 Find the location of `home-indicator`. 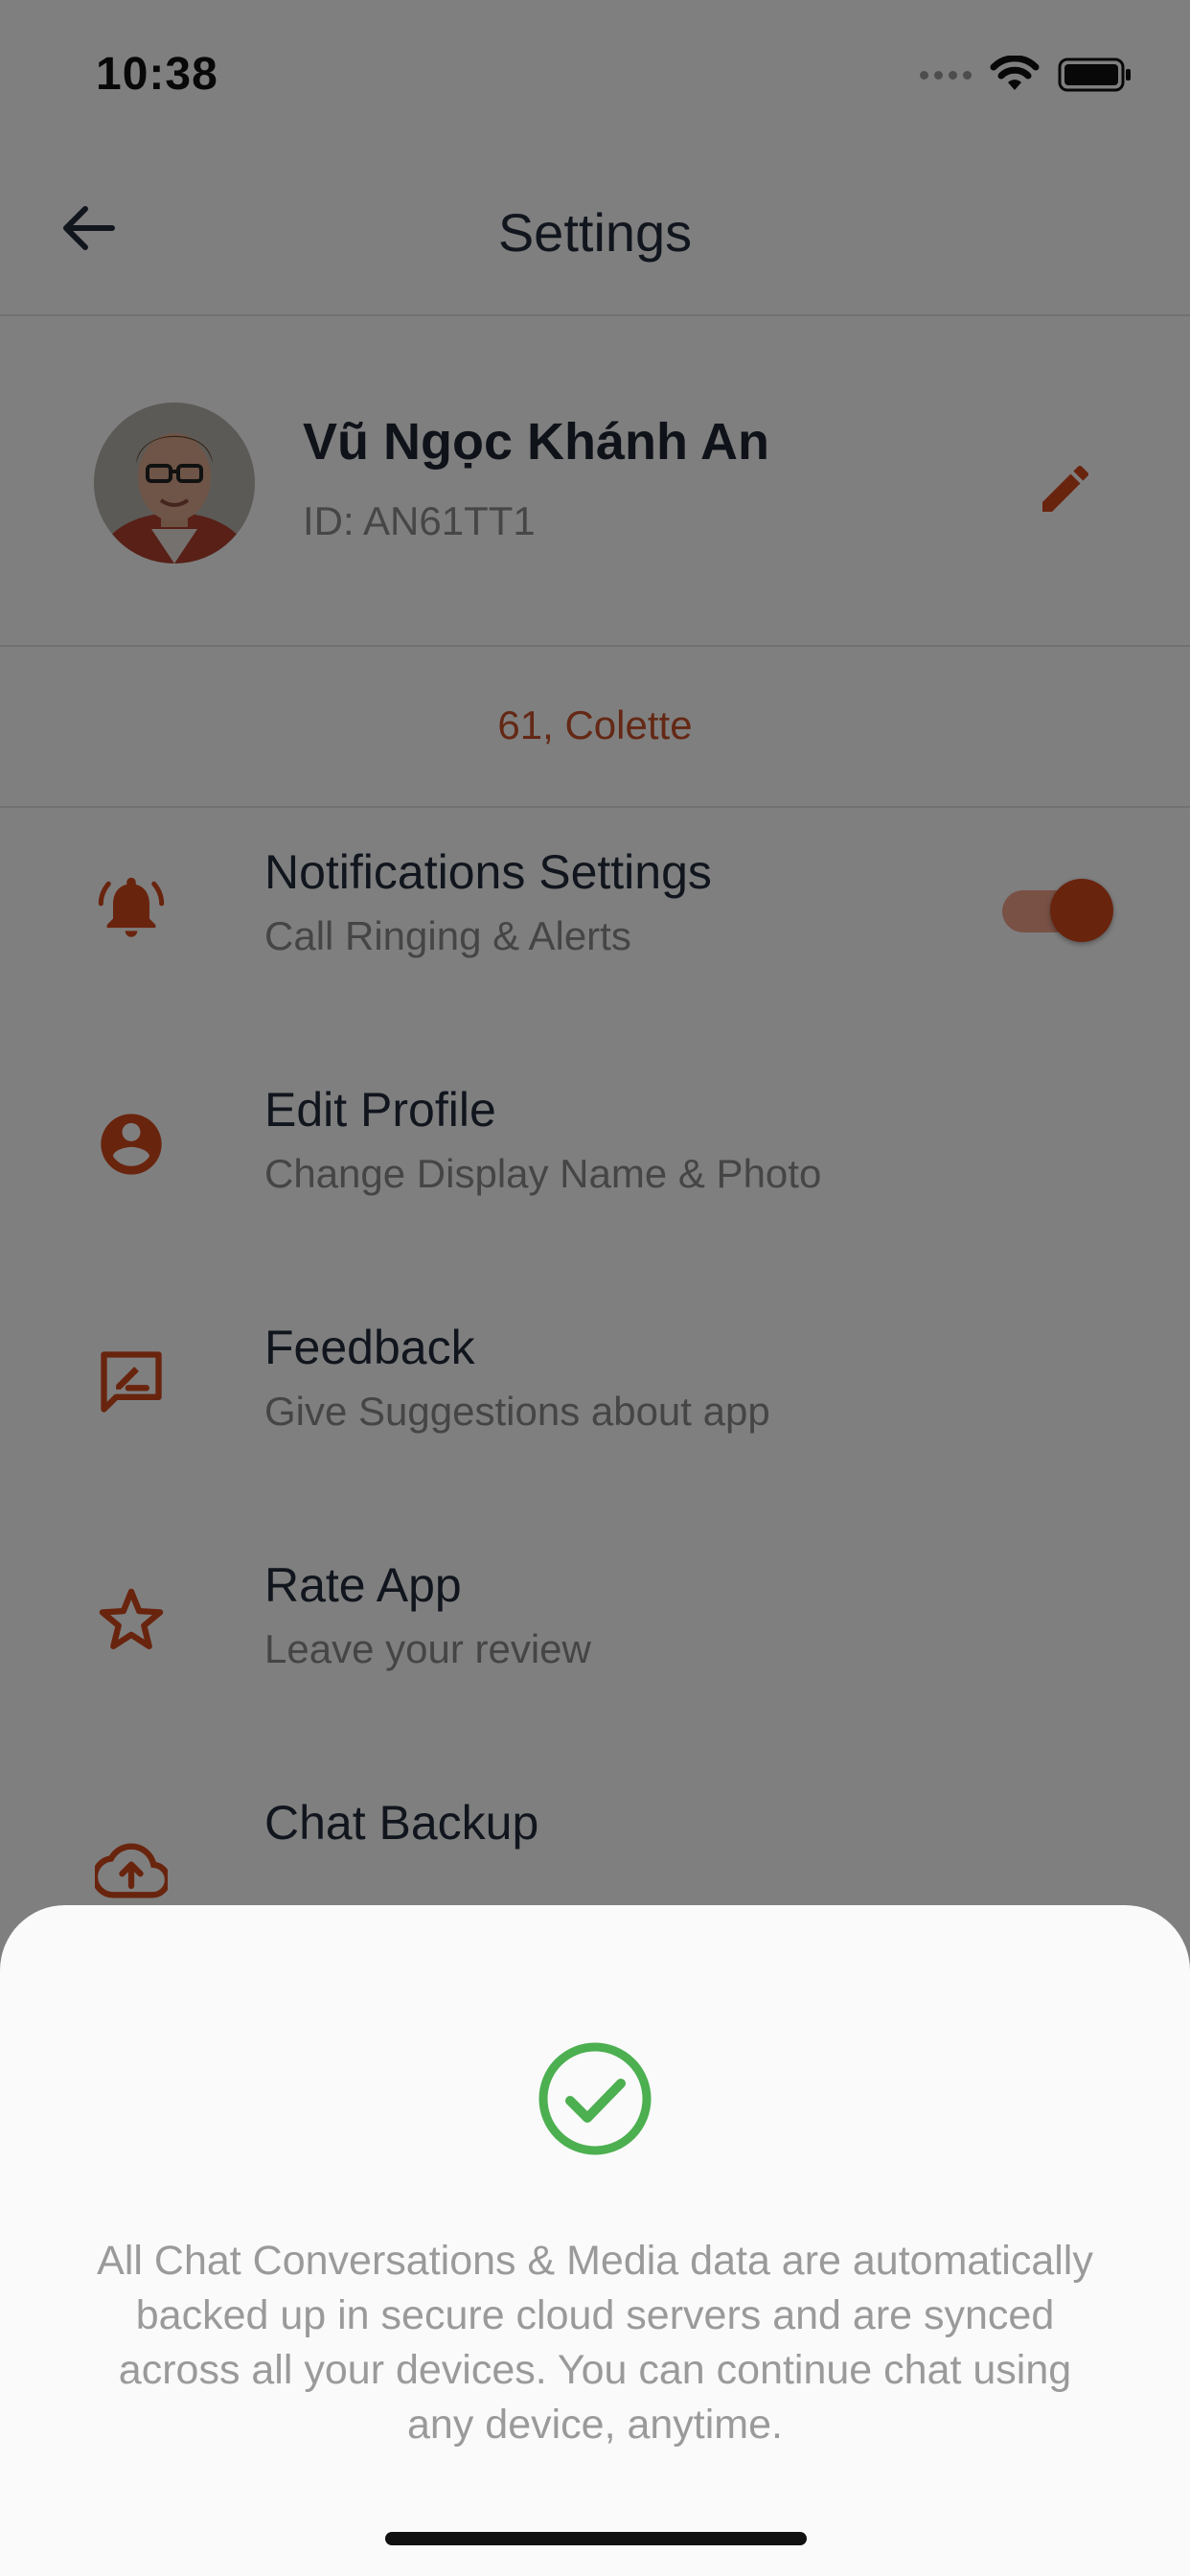

home-indicator is located at coordinates (596, 2538).